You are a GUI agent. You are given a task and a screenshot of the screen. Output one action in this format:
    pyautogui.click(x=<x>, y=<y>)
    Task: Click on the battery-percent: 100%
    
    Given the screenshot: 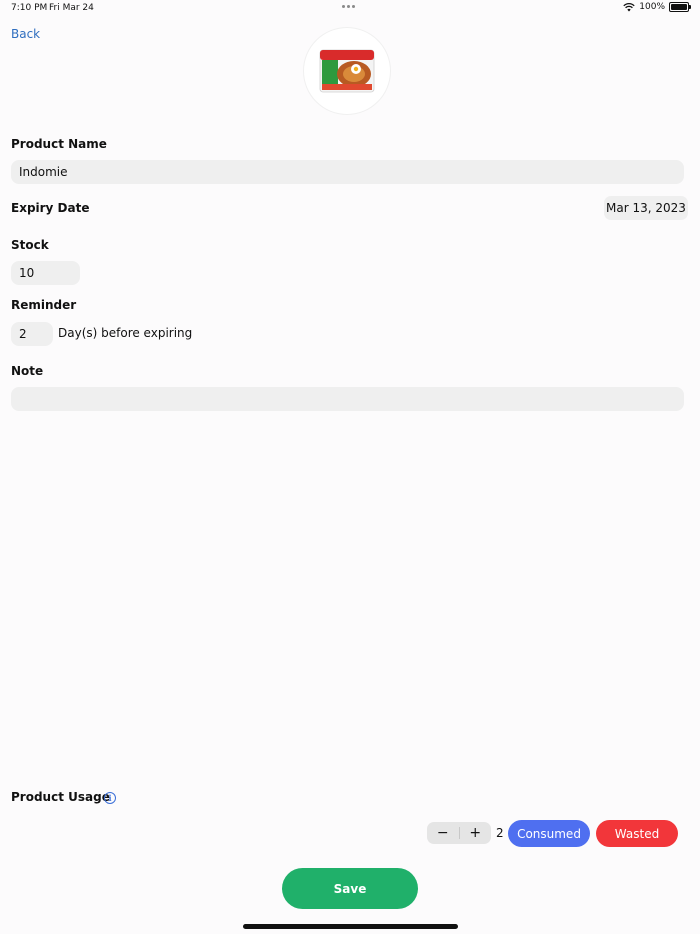 What is the action you would take?
    pyautogui.click(x=652, y=7)
    